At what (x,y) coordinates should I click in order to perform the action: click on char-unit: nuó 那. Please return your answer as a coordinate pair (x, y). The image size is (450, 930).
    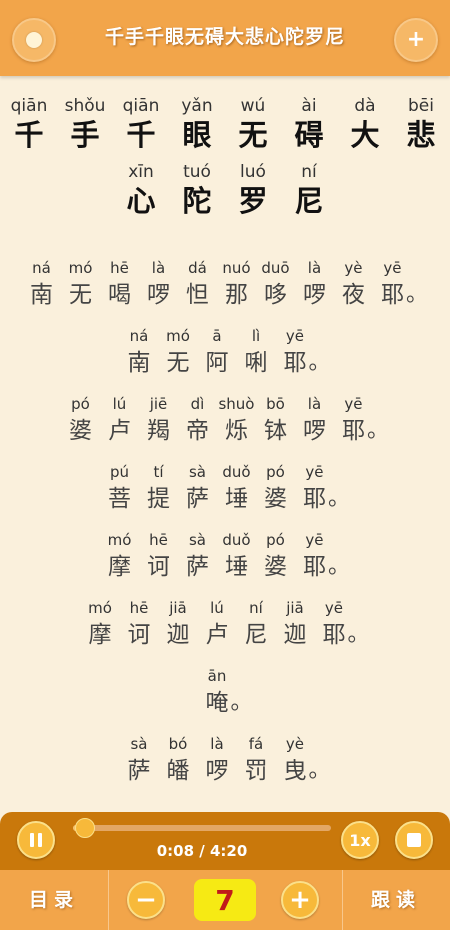
    Looking at the image, I should click on (236, 286).